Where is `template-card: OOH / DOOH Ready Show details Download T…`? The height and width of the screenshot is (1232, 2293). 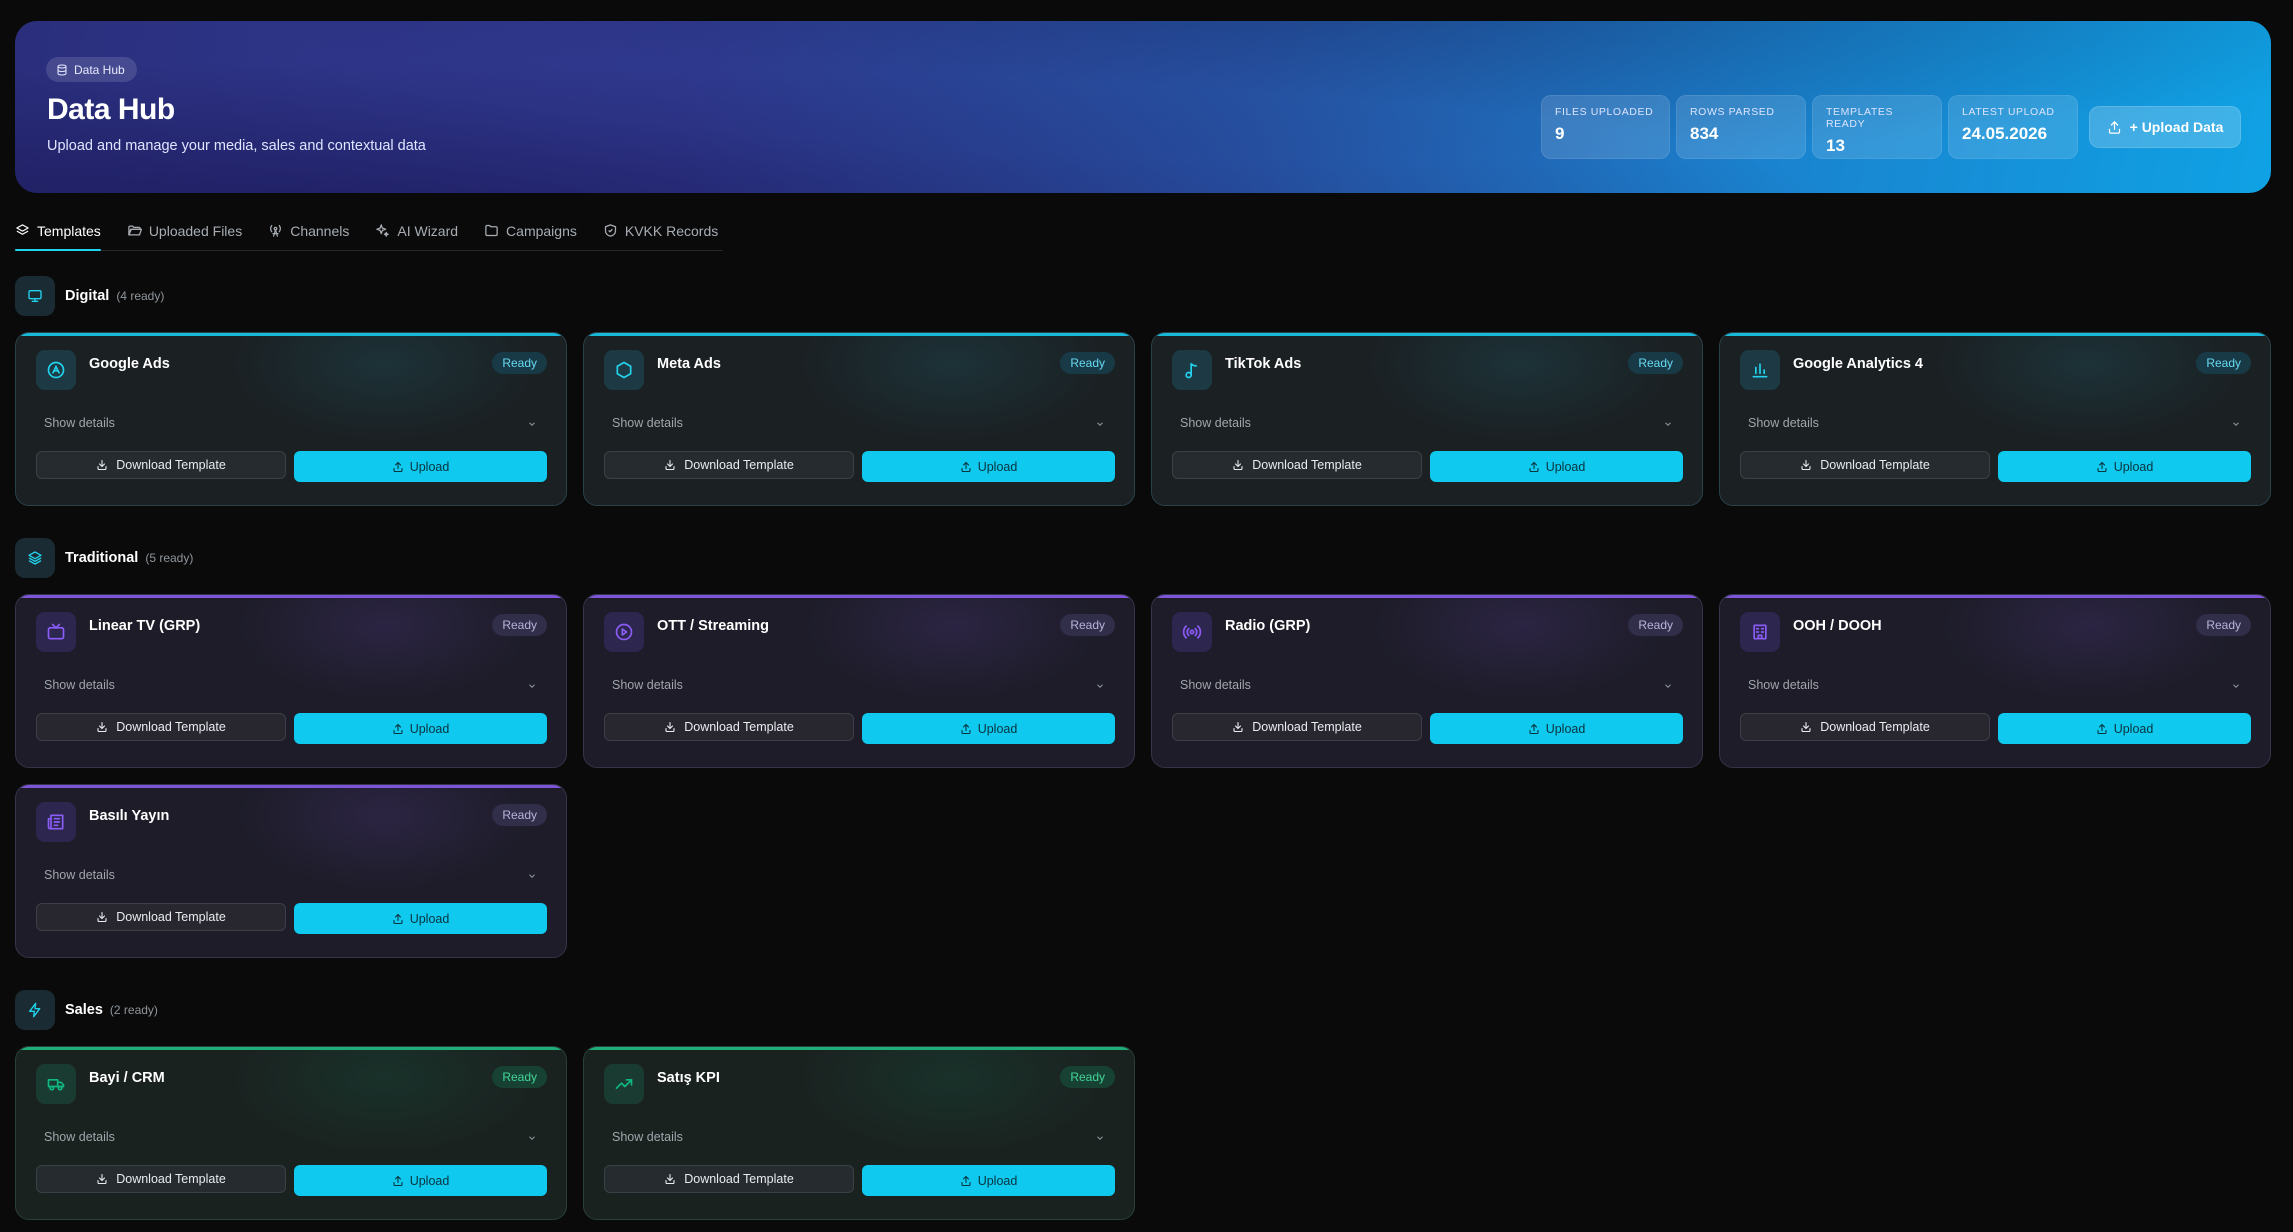
template-card: OOH / DOOH Ready Show details Download T… is located at coordinates (1995, 681).